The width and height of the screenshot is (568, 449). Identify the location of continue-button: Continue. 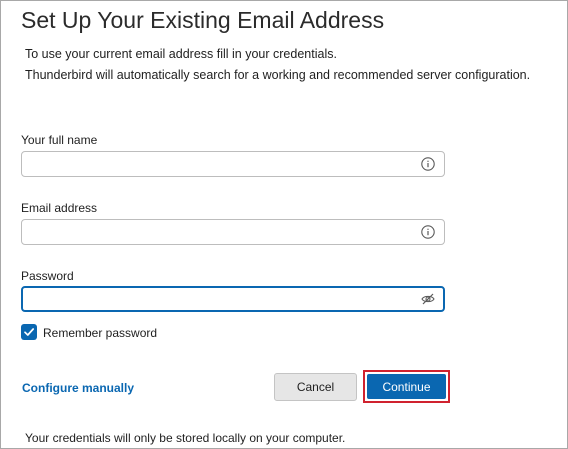
(406, 386).